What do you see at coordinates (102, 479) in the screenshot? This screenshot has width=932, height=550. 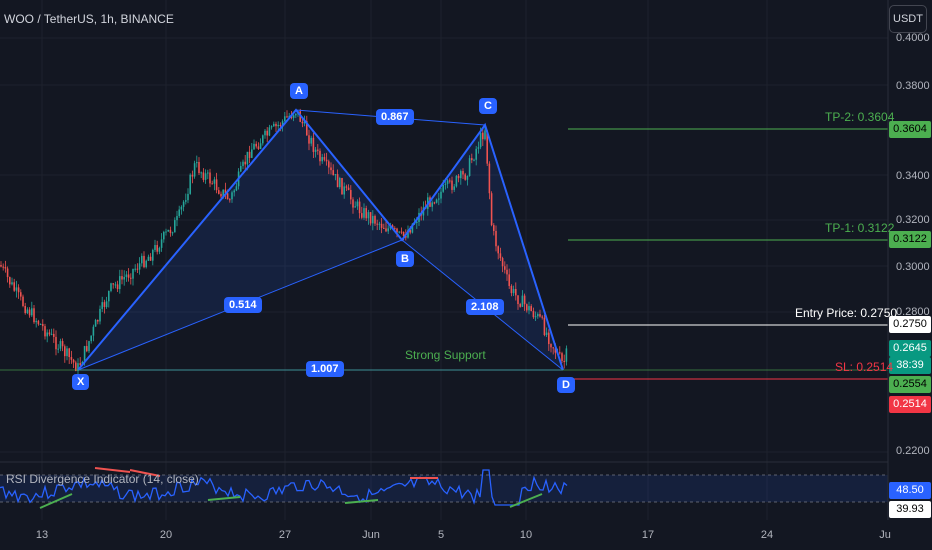 I see `indicator-title: RSI Divergence Indicator (14, close)` at bounding box center [102, 479].